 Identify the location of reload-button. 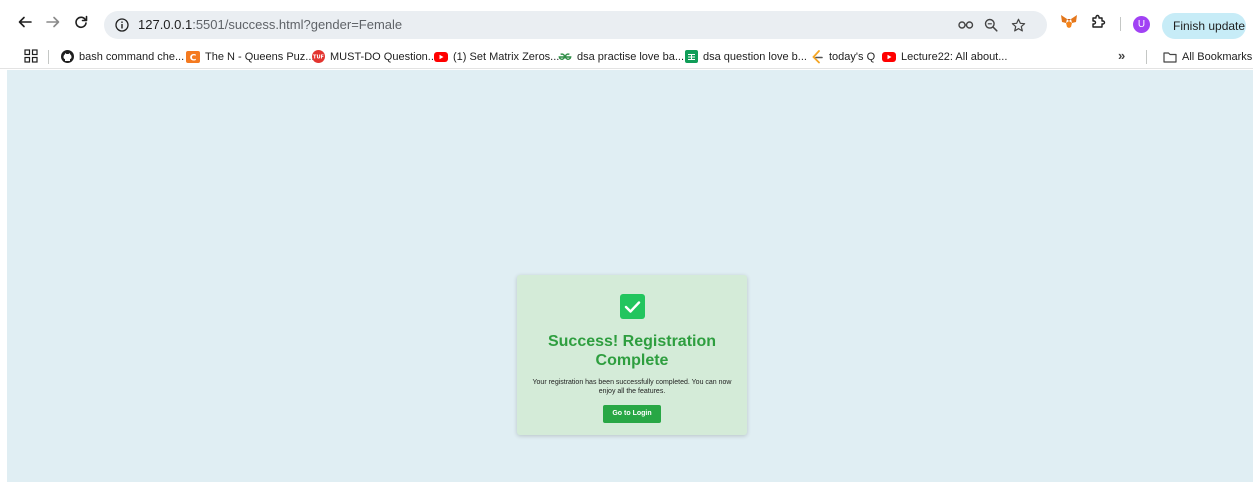
(81, 22).